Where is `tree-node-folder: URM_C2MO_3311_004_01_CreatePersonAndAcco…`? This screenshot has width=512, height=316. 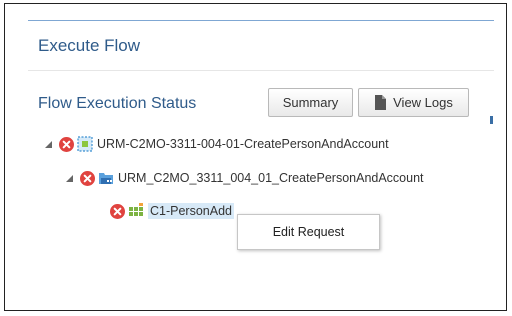 tree-node-folder: URM_C2MO_3311_004_01_CreatePersonAndAcco… is located at coordinates (244, 178).